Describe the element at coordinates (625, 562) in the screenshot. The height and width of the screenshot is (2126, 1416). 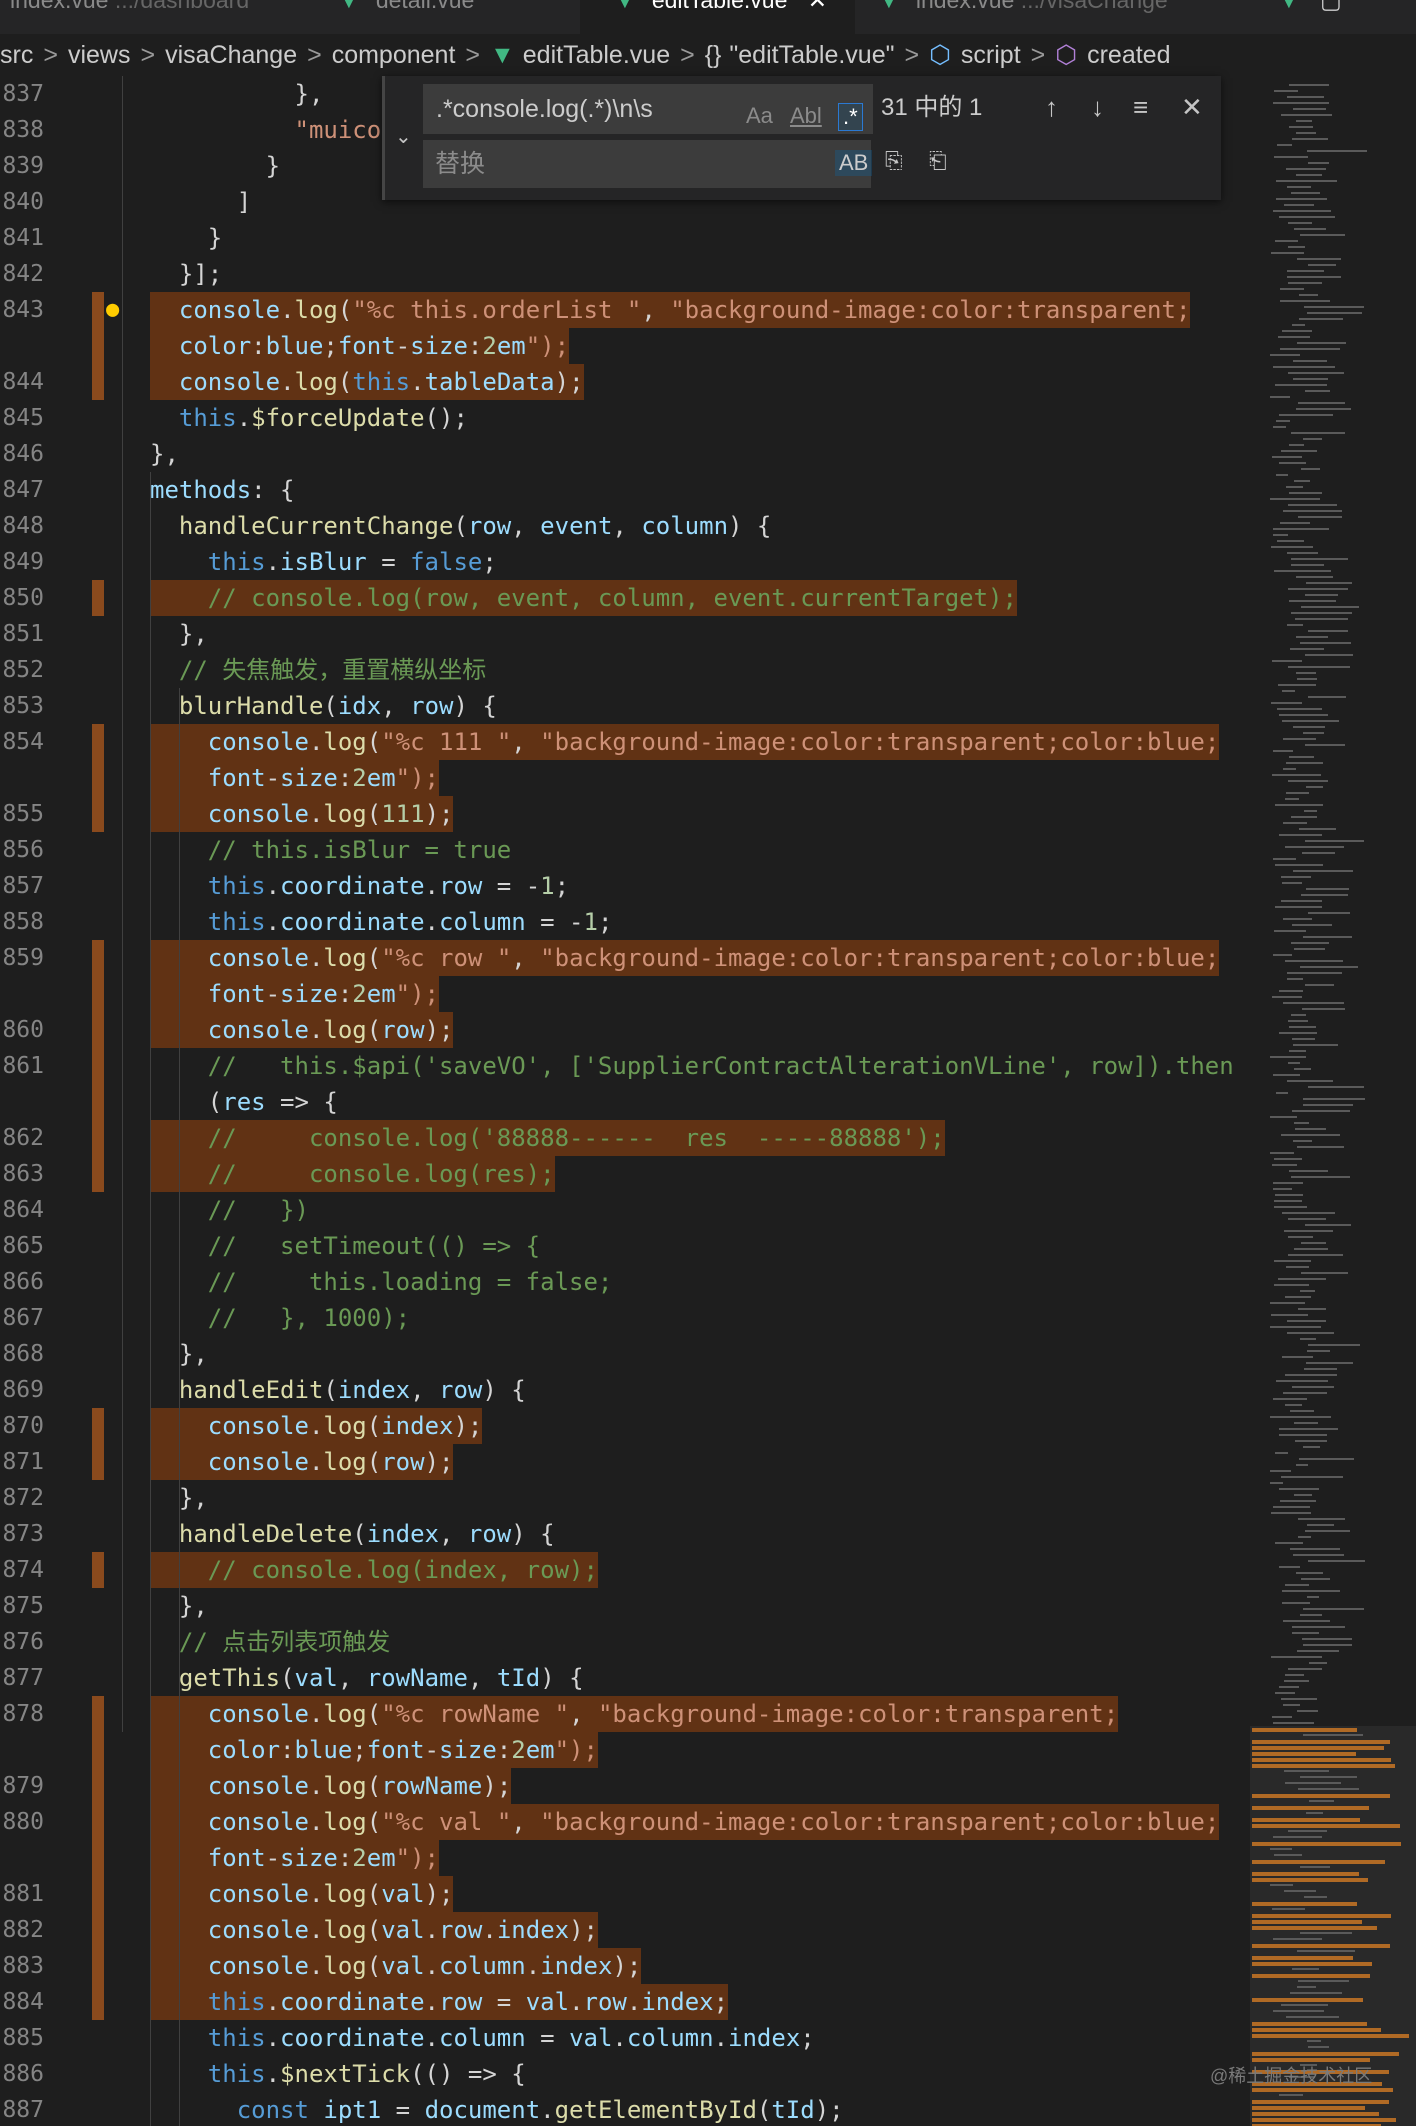
I see `code-line: 849 this.isBlur = false;` at that location.